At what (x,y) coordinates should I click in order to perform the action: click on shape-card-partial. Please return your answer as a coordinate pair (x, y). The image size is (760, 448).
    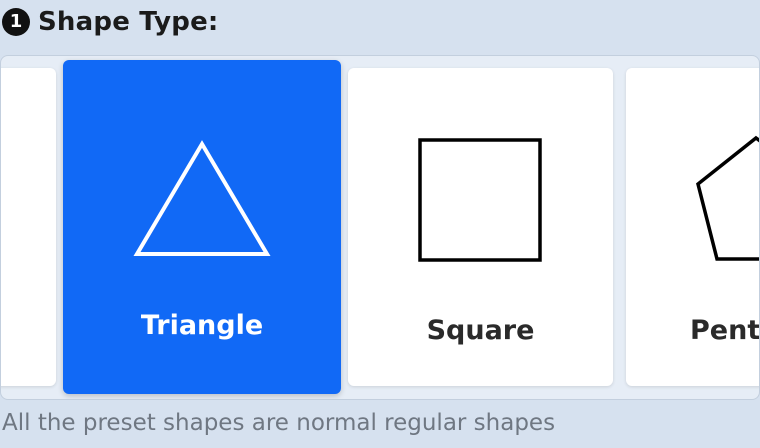
    Looking at the image, I should click on (28, 227).